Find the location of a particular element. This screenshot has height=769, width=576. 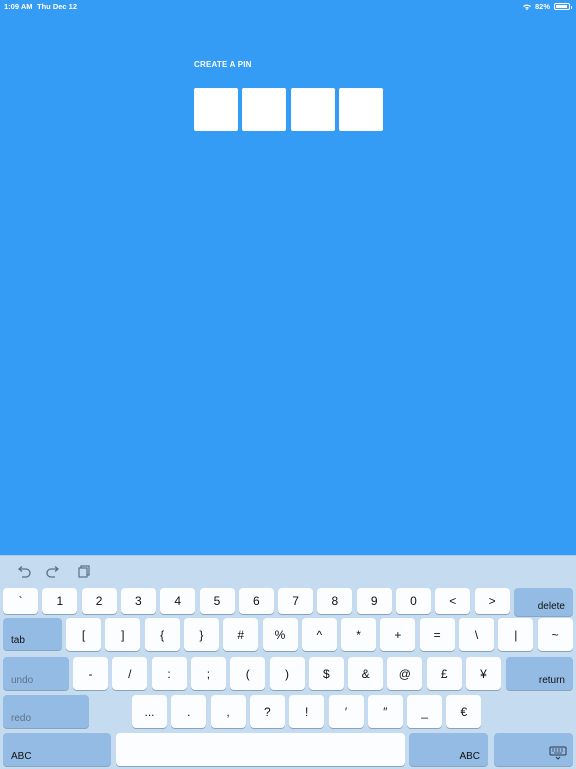

key: 5 is located at coordinates (217, 601).